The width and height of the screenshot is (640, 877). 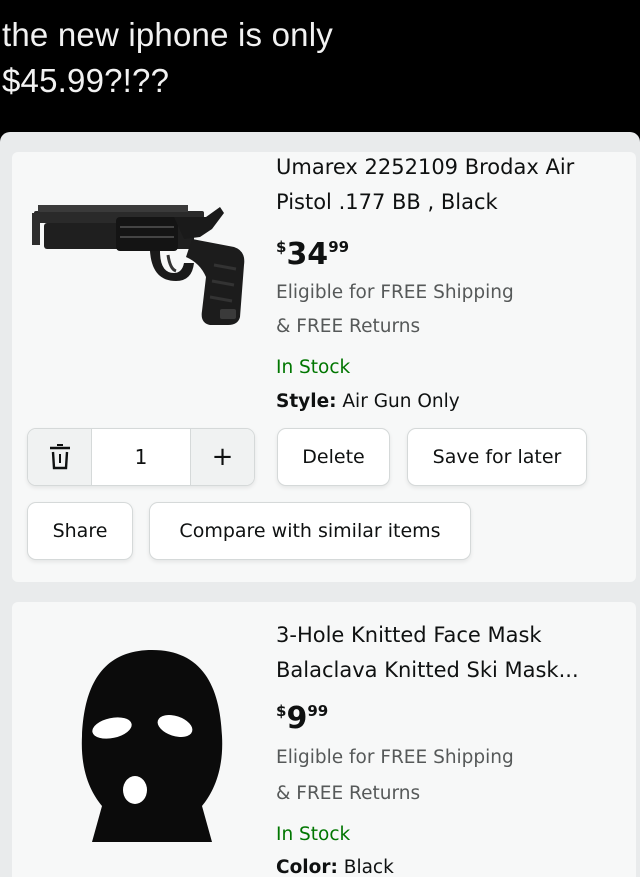 I want to click on share-button: Share, so click(x=80, y=531).